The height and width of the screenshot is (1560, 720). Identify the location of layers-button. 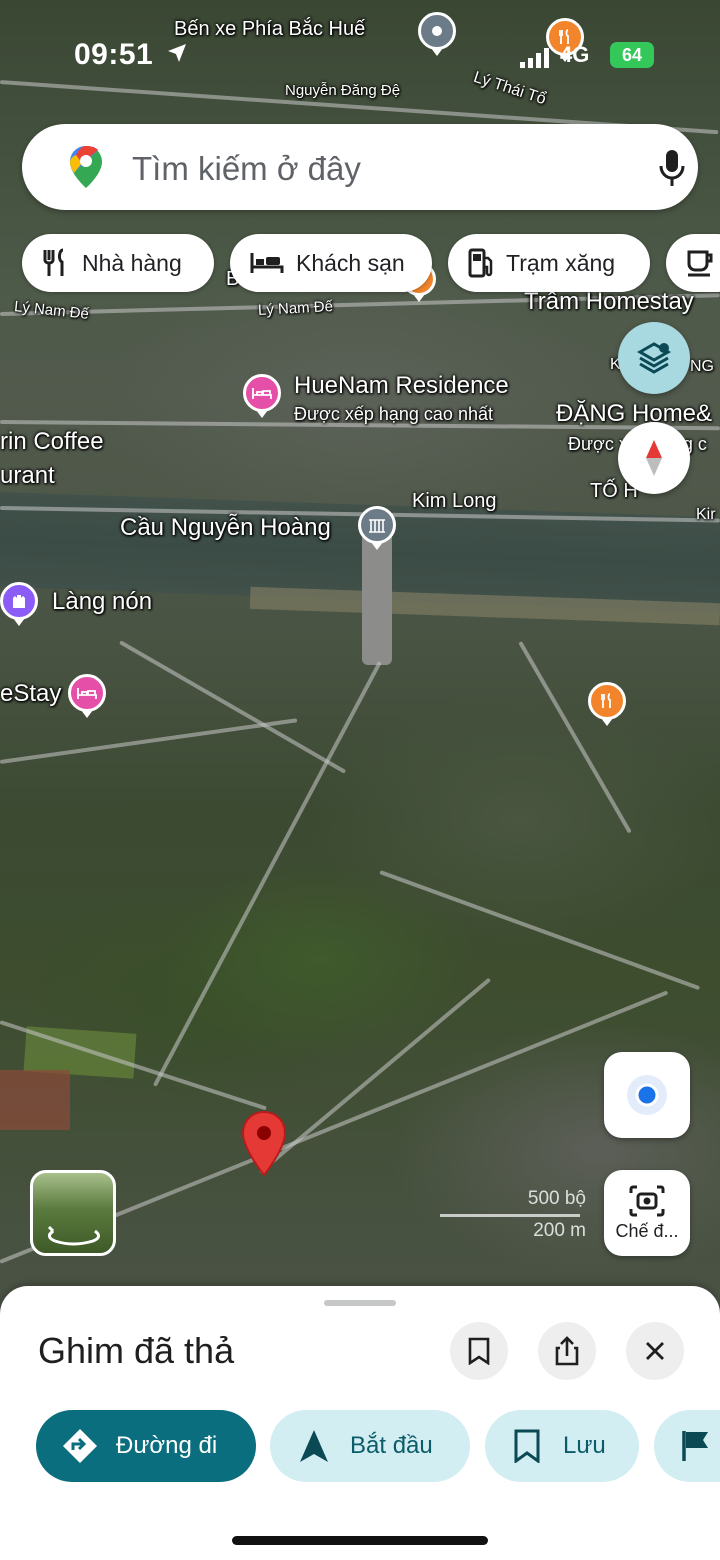
(654, 358).